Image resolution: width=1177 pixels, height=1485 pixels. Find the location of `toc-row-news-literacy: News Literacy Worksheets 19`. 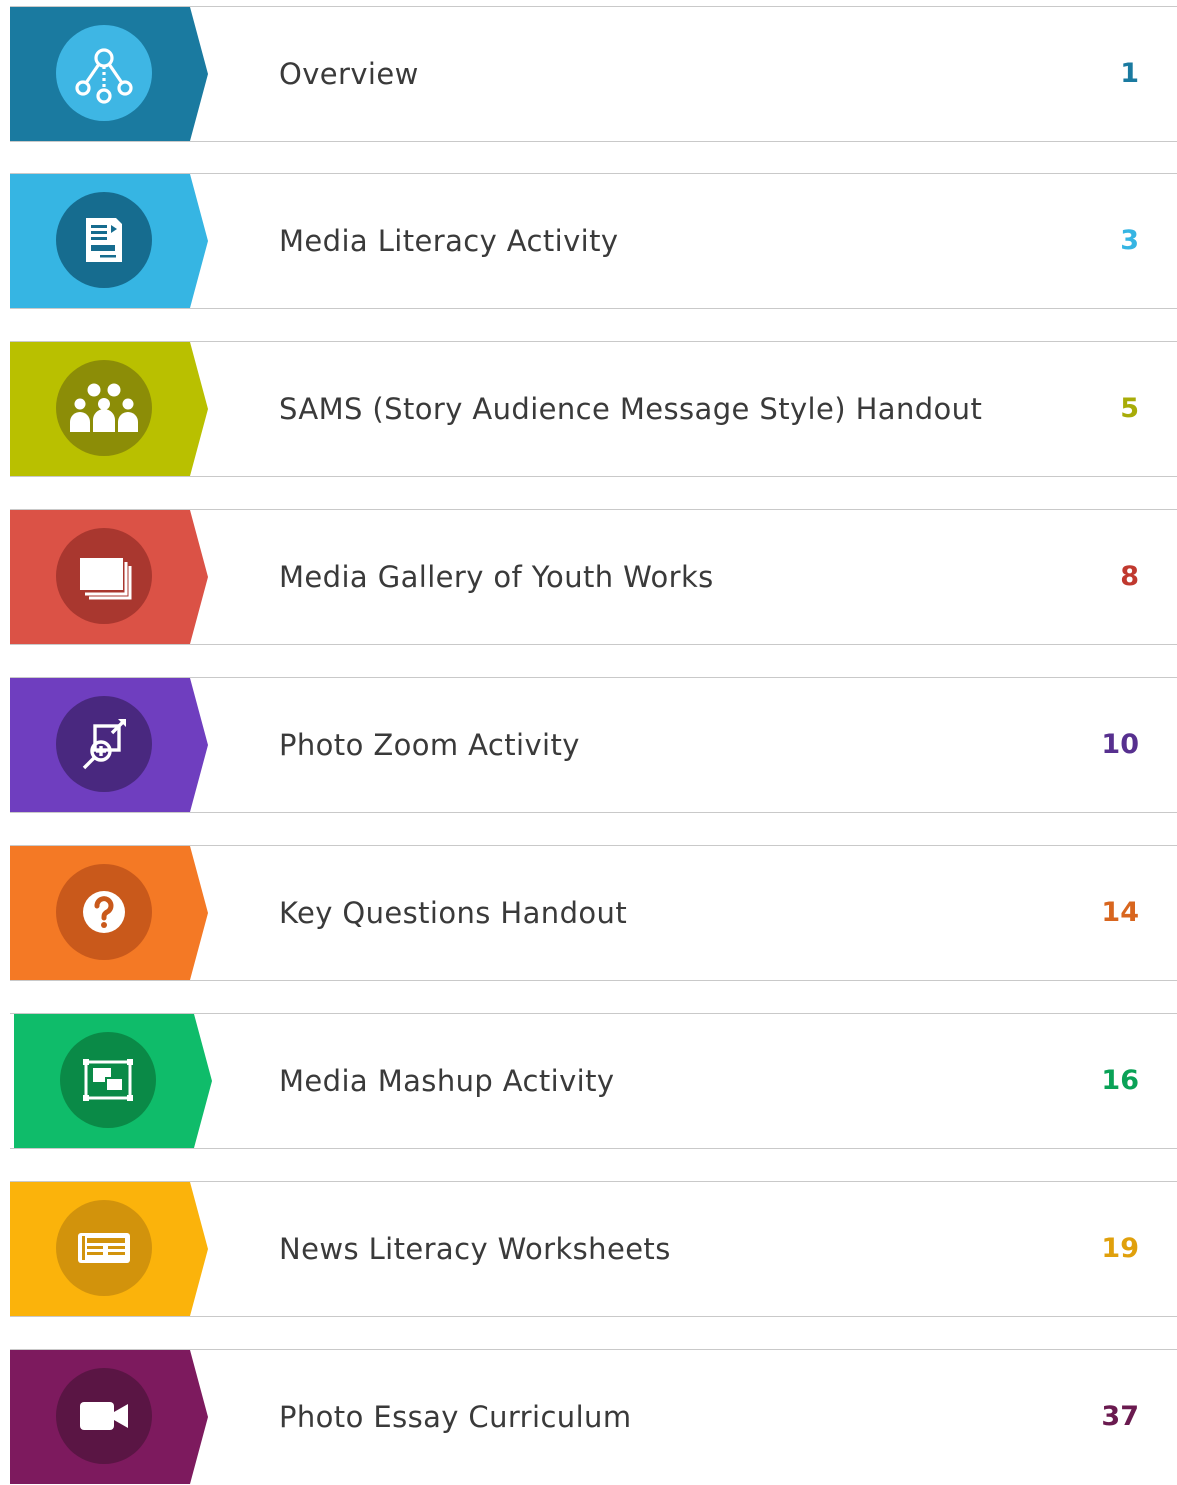

toc-row-news-literacy: News Literacy Worksheets 19 is located at coordinates (588, 1249).